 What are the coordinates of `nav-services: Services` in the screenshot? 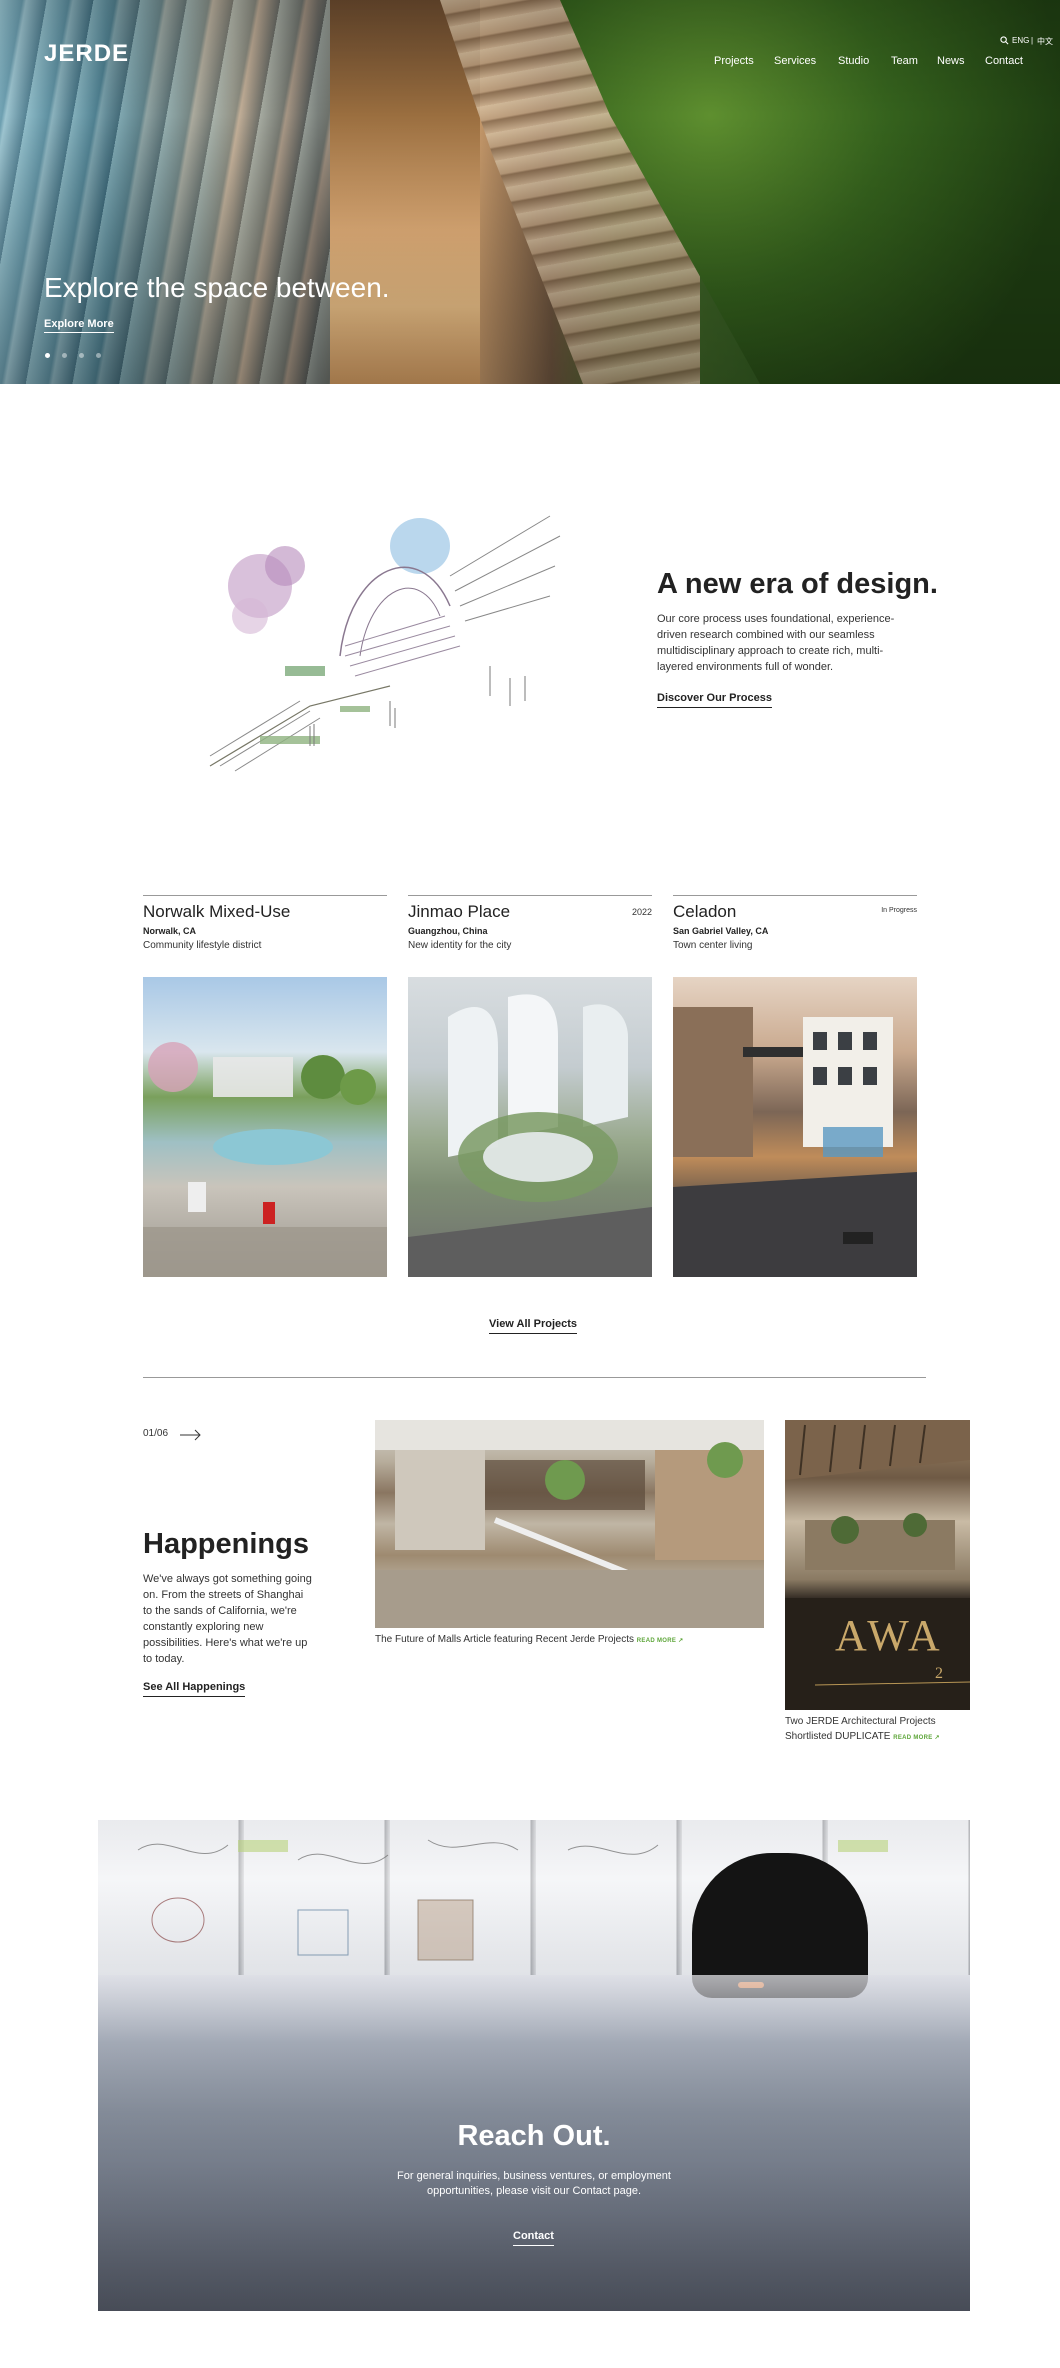 It's located at (795, 61).